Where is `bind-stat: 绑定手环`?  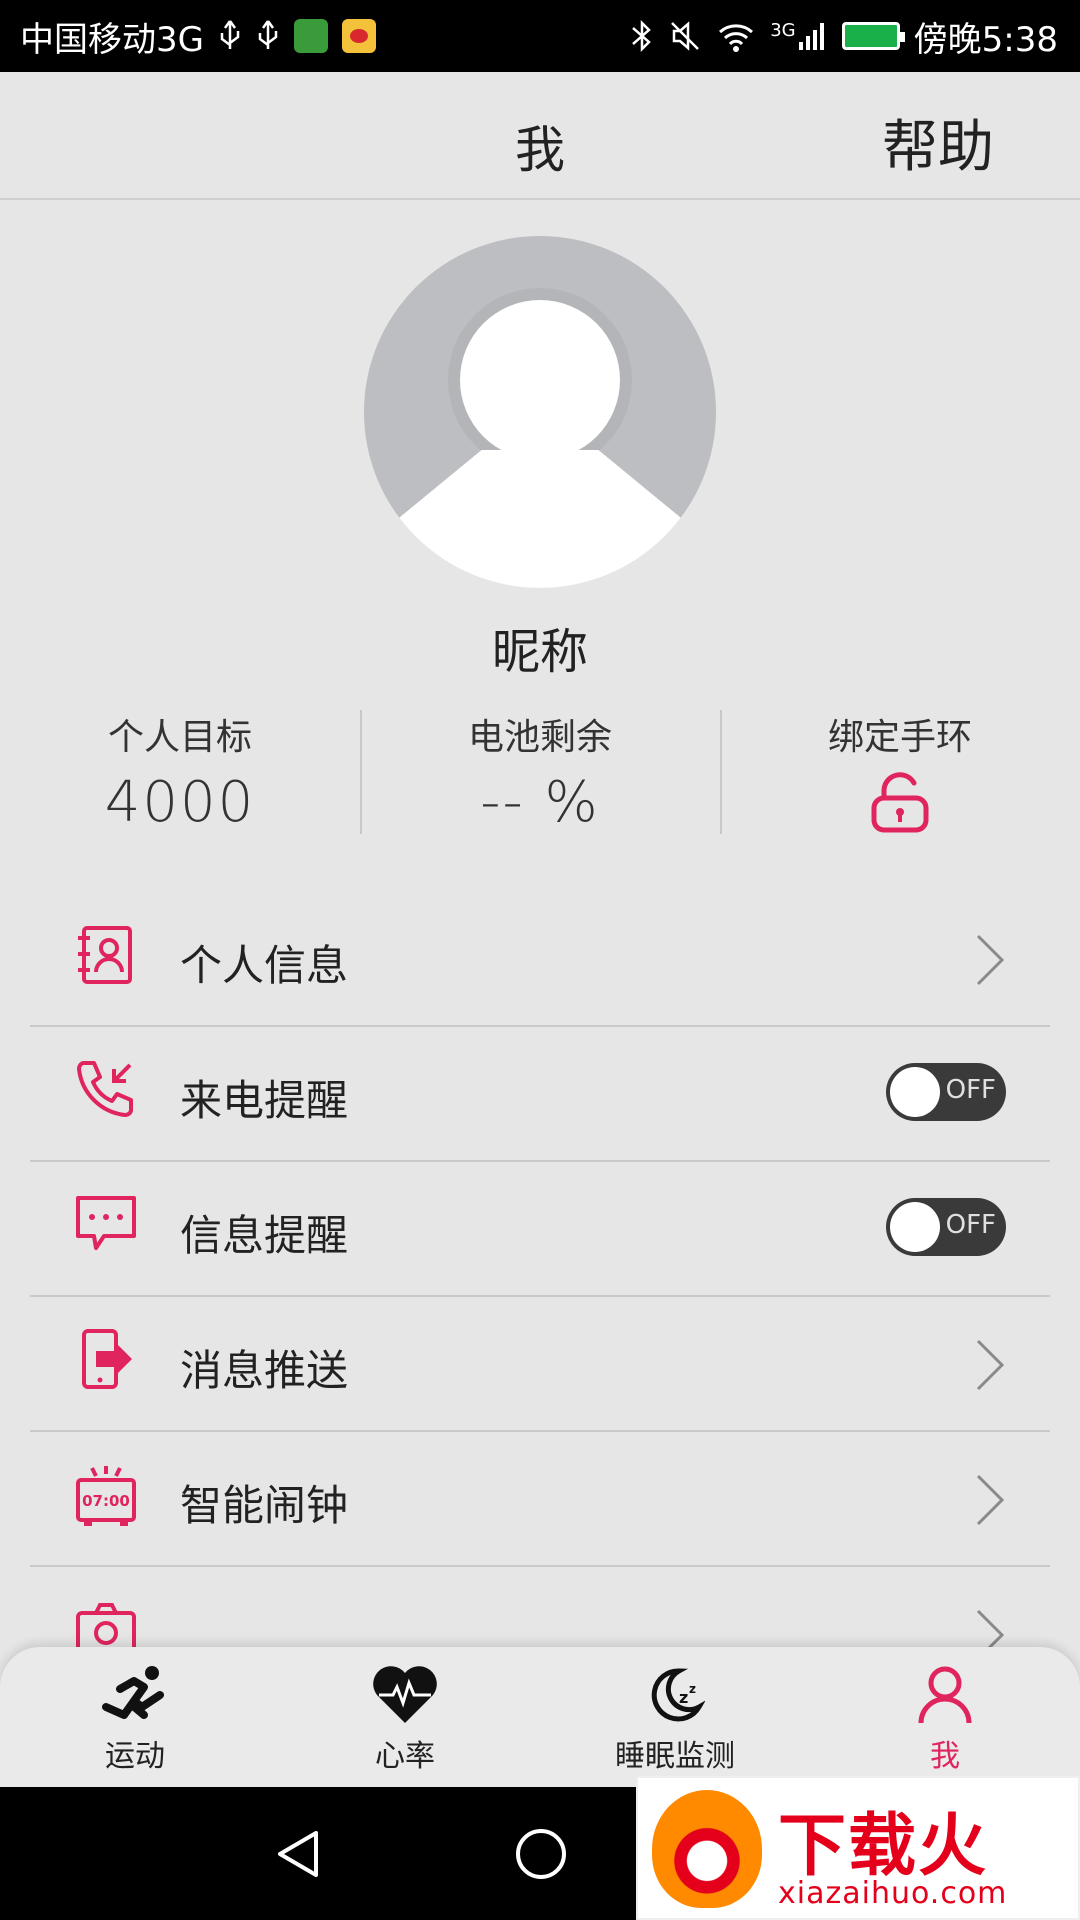 bind-stat: 绑定手环 is located at coordinates (900, 767).